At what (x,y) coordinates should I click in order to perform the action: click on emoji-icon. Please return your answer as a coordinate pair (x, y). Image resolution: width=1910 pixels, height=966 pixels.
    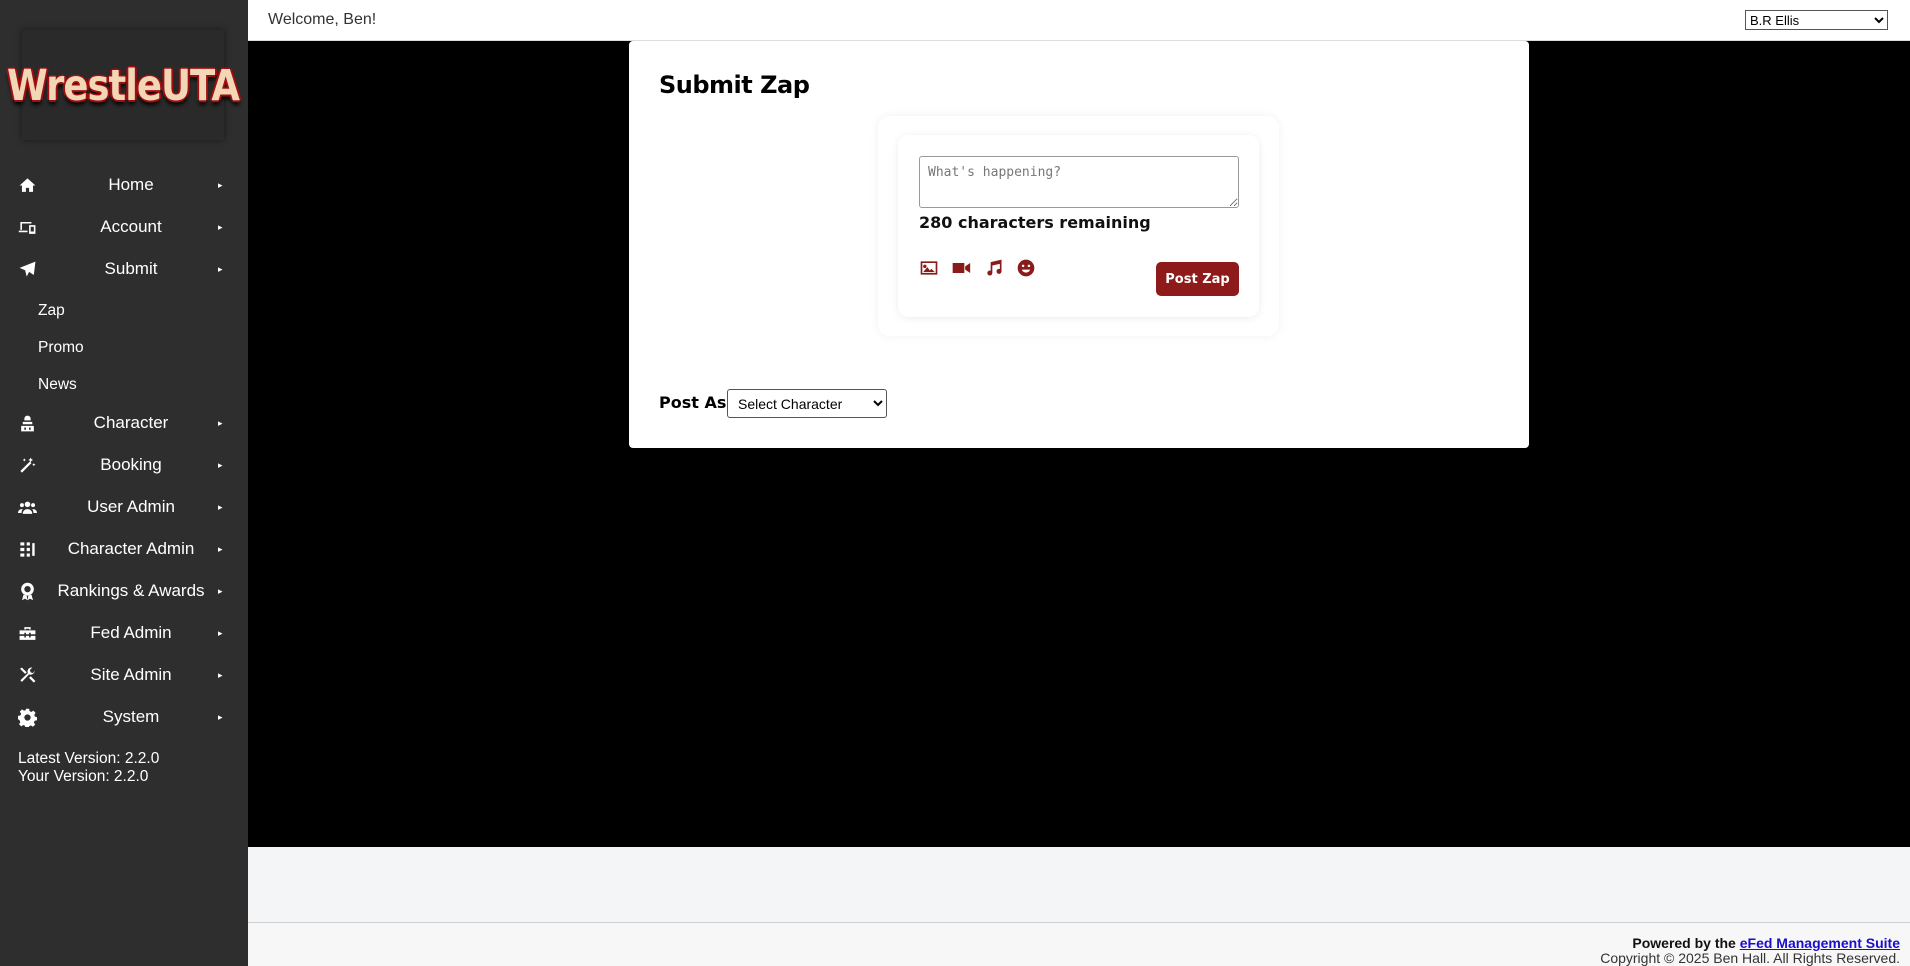
    Looking at the image, I should click on (1026, 268).